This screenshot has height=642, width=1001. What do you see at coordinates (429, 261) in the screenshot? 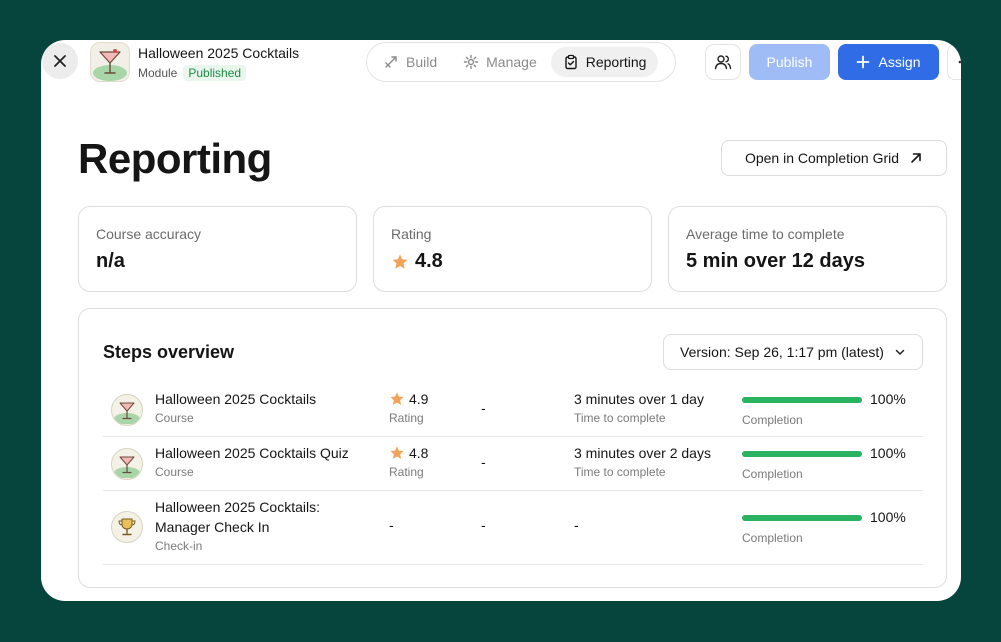
I see `stat-value-text: 4.8` at bounding box center [429, 261].